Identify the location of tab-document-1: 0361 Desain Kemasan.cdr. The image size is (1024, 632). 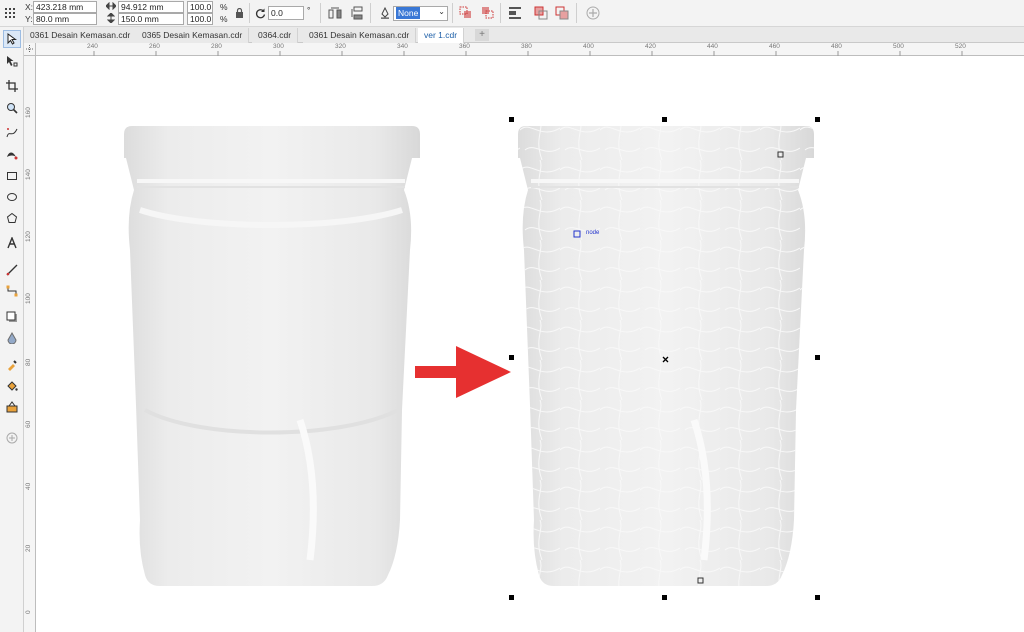
(81, 35).